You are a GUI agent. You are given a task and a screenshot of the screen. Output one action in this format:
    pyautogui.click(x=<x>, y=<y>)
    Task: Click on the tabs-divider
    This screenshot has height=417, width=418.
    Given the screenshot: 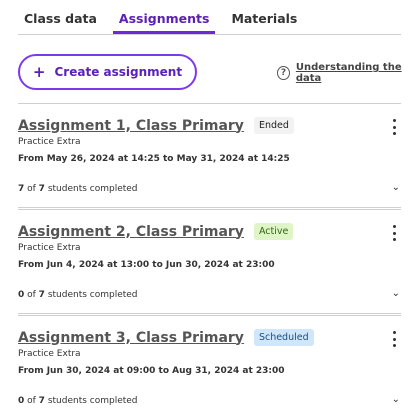 What is the action you would take?
    pyautogui.click(x=209, y=34)
    